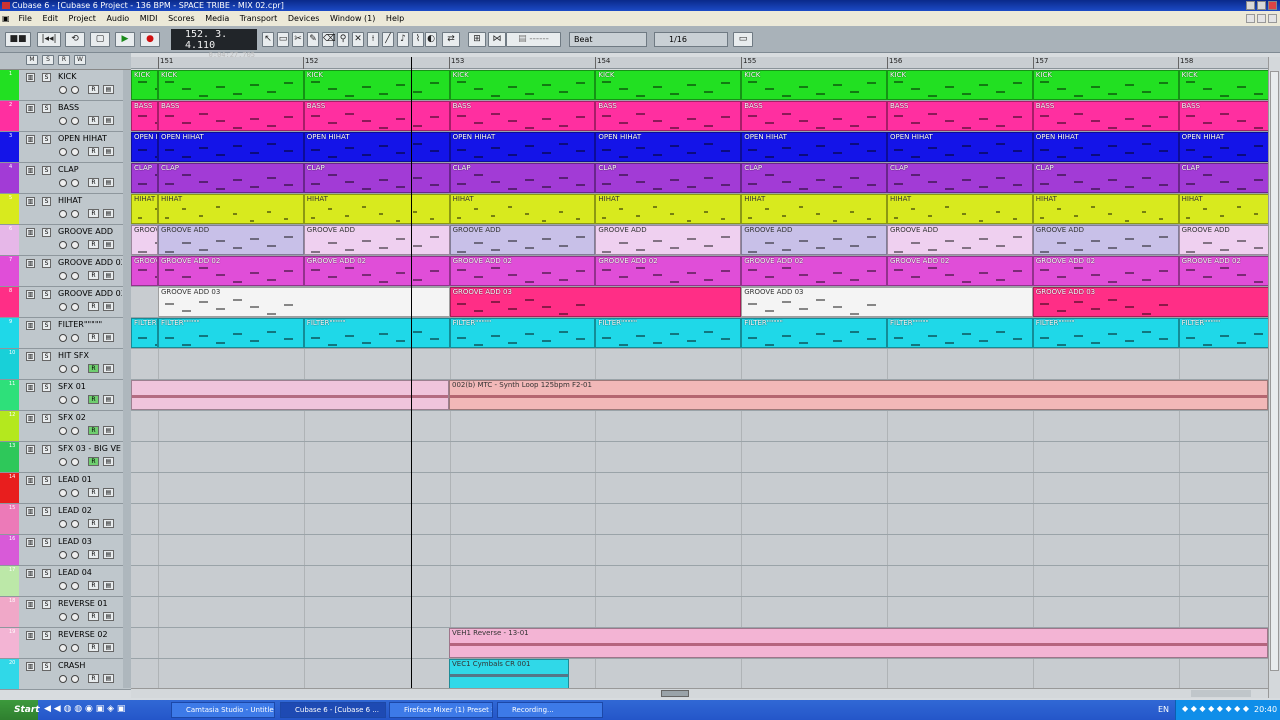 The image size is (1280, 720). Describe the element at coordinates (283, 39) in the screenshot. I see `range-tool: ▭` at that location.